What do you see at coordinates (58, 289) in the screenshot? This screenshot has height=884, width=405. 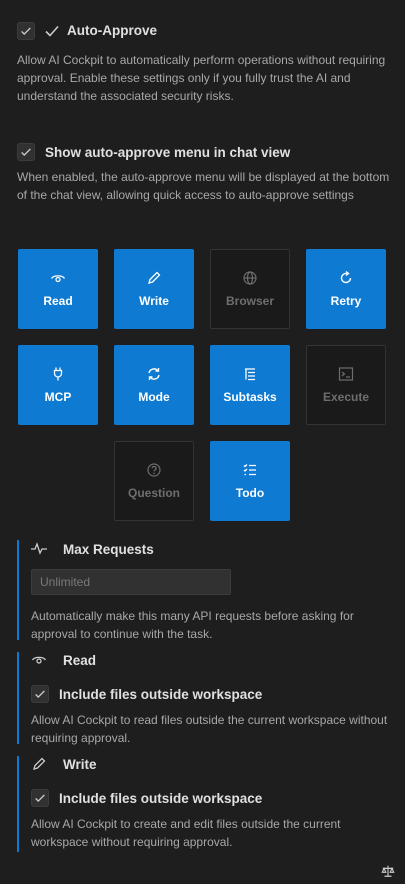 I see `tile-read: Read` at bounding box center [58, 289].